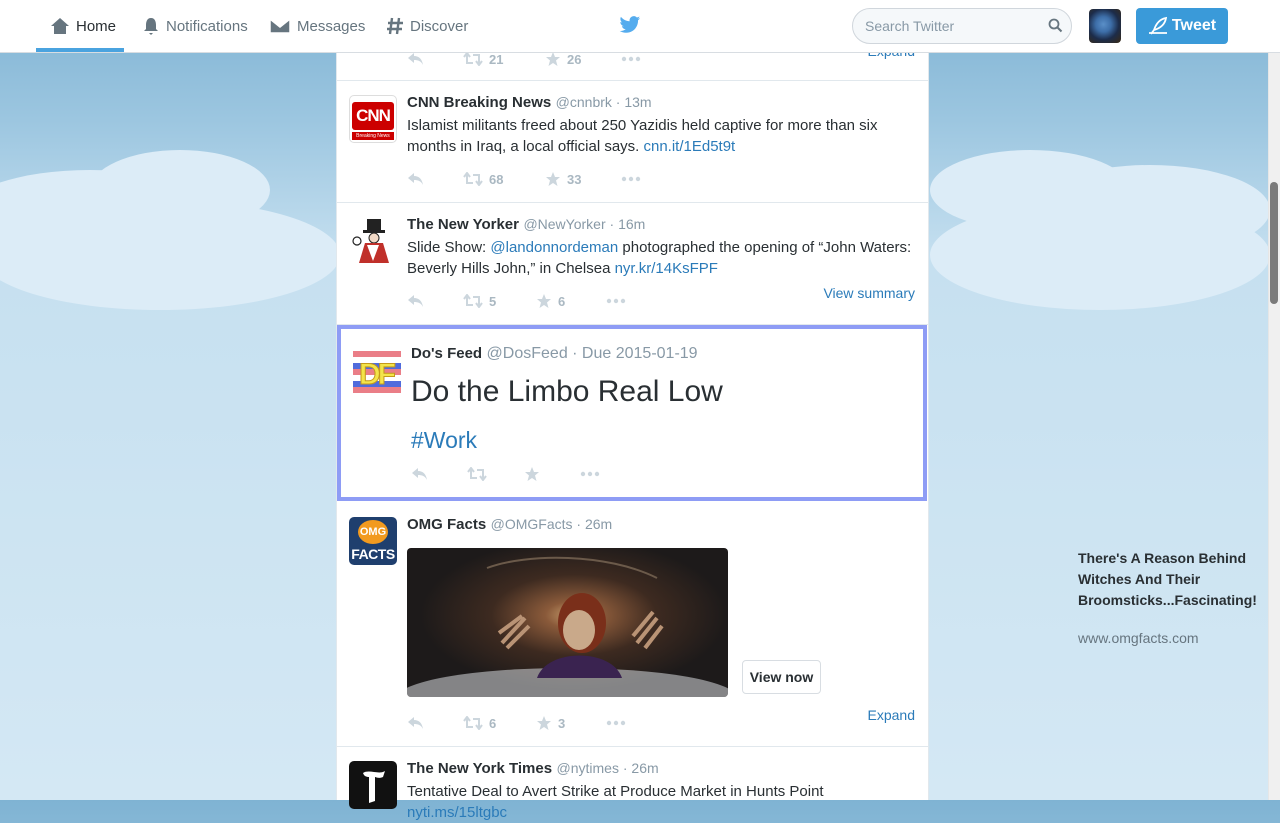 This screenshot has width=1280, height=823. I want to click on tweet-avatar-omg-facts: OMG FACTS, so click(373, 541).